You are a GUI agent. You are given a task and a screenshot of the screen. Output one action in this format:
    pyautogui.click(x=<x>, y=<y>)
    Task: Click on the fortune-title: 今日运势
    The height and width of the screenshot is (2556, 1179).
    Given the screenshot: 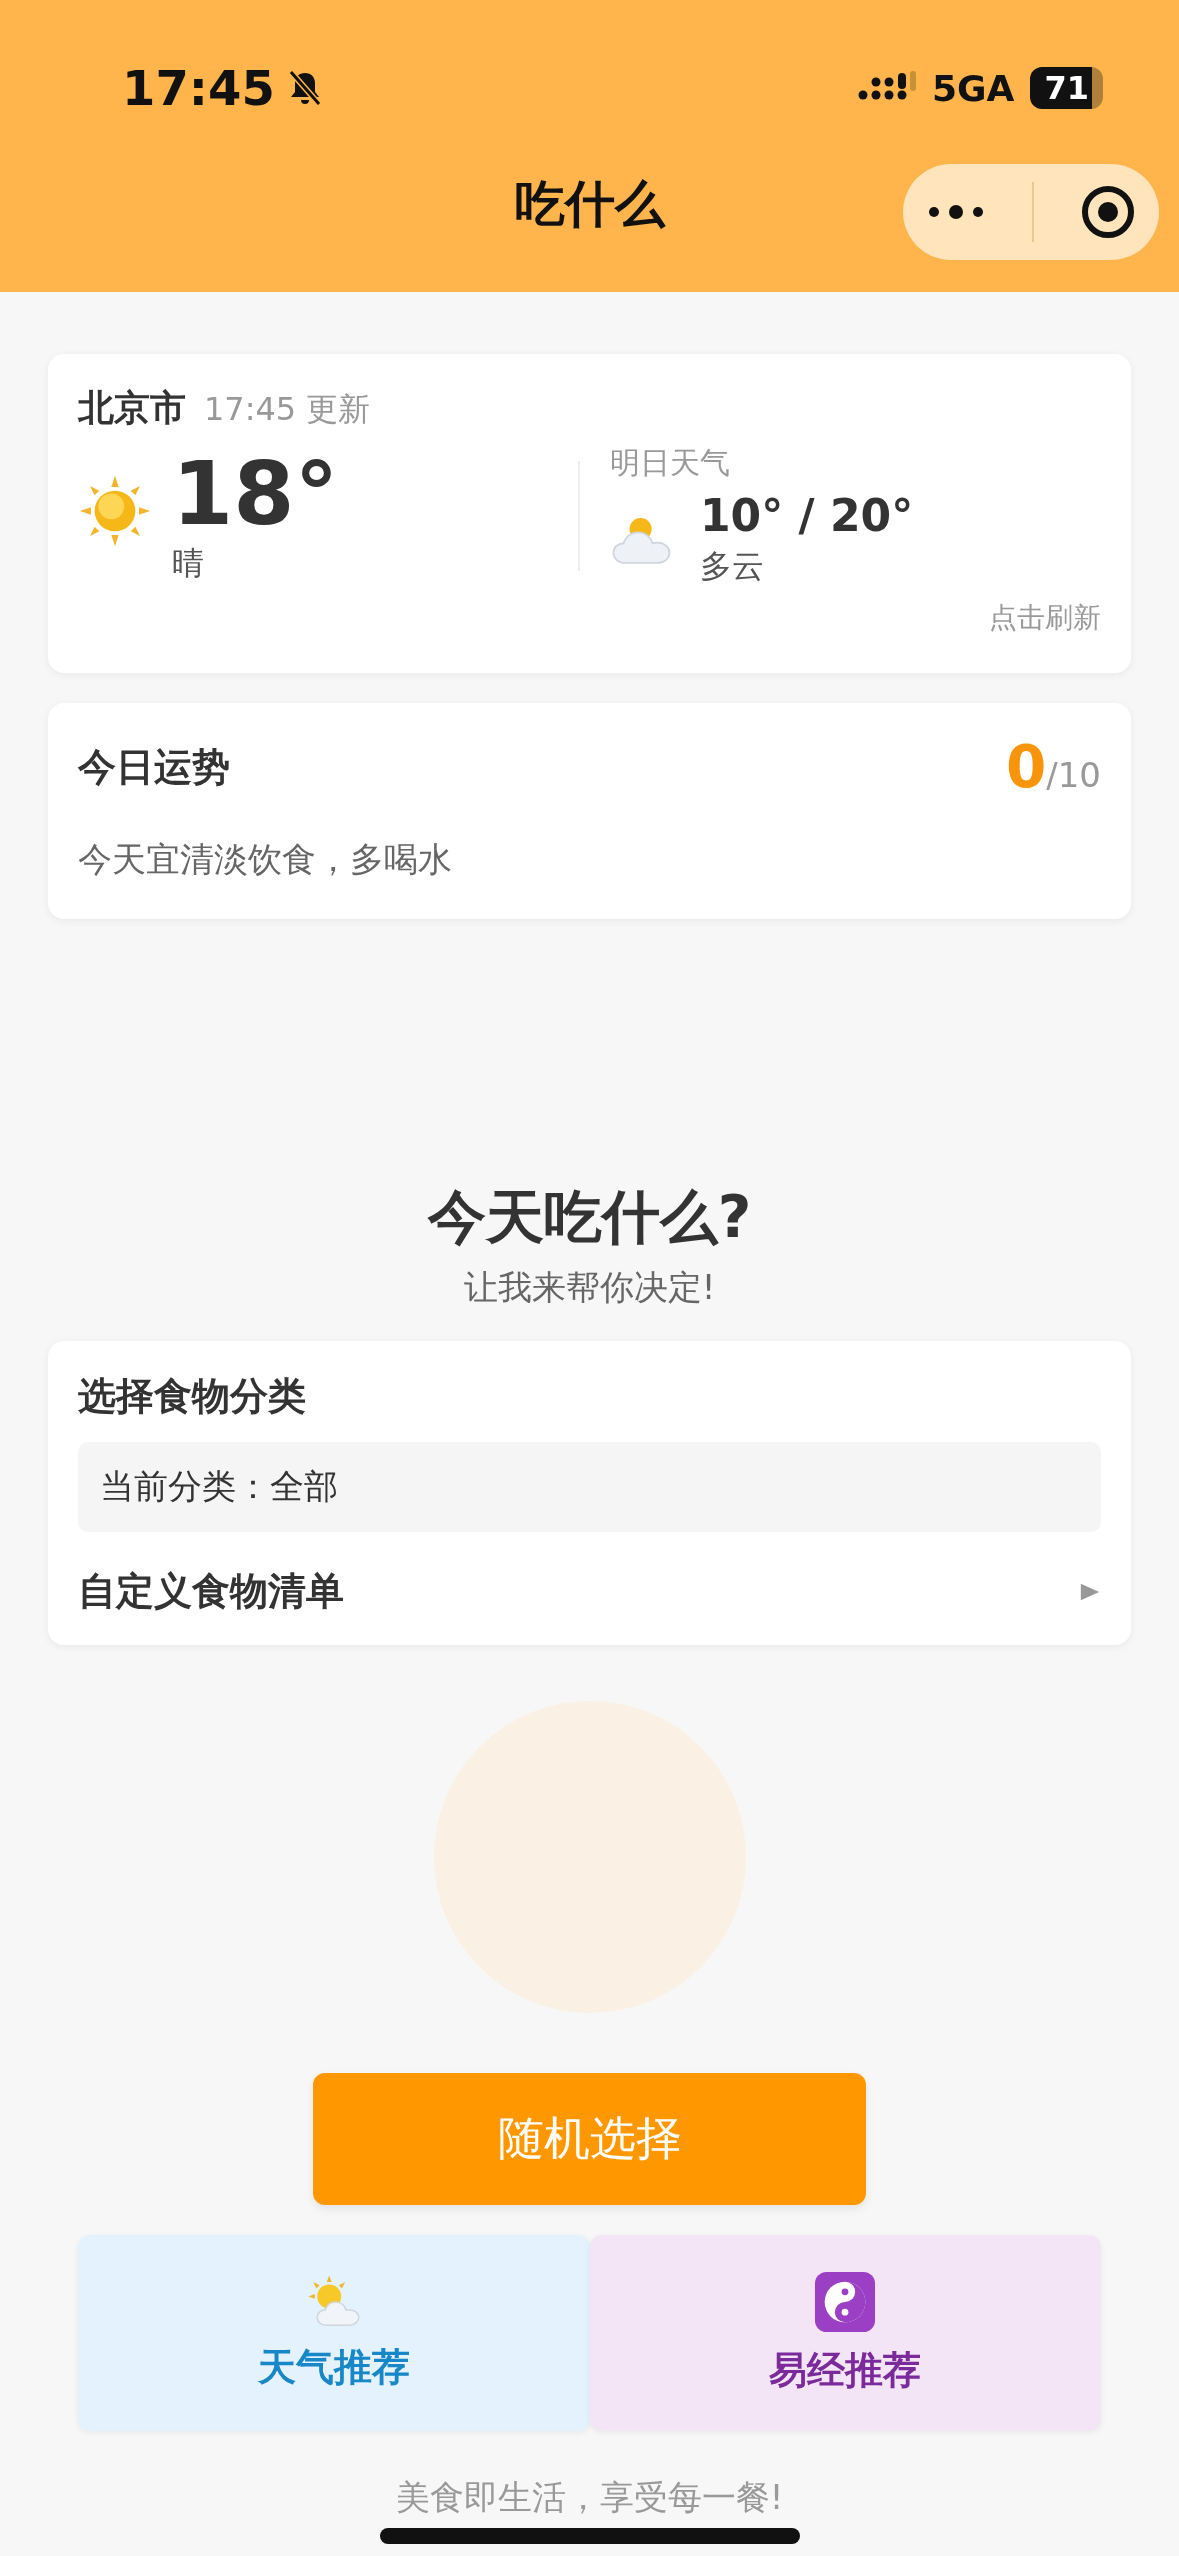 What is the action you would take?
    pyautogui.click(x=154, y=767)
    